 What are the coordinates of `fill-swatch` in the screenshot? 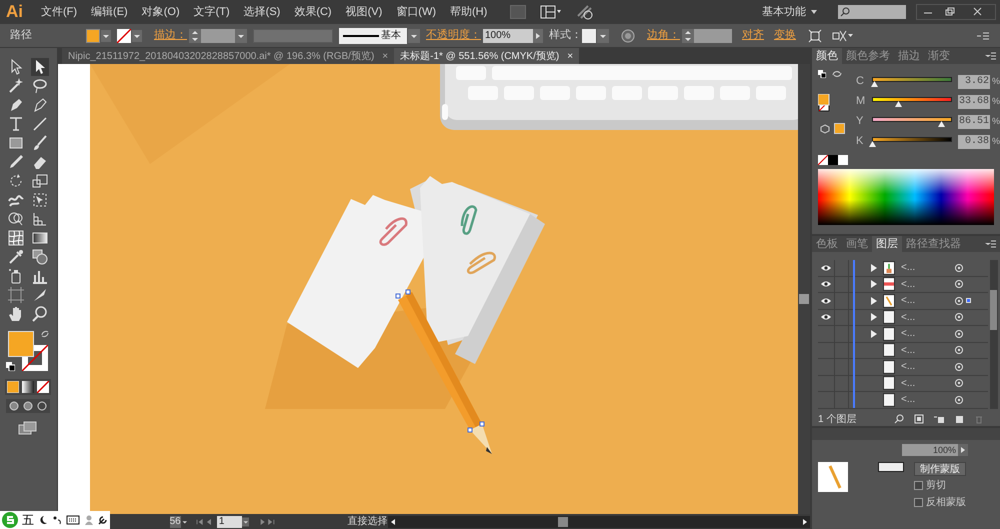 It's located at (93, 35).